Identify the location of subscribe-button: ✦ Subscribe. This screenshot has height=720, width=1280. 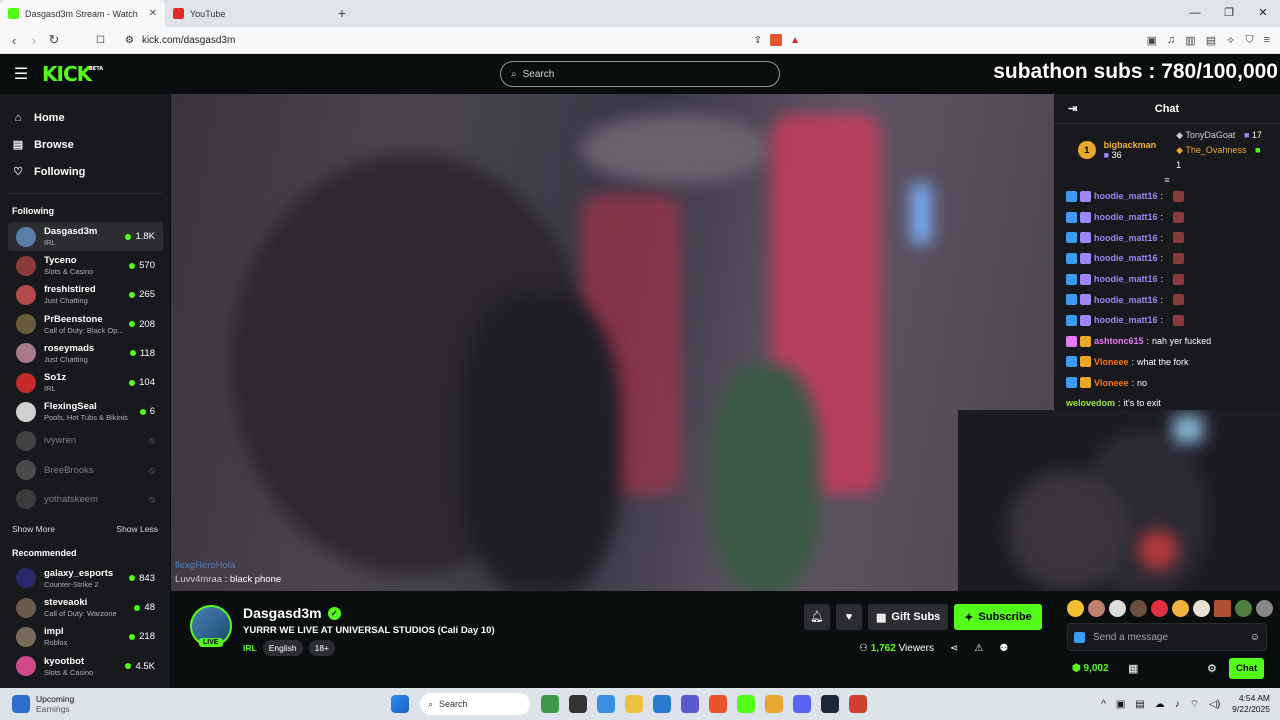
(998, 617).